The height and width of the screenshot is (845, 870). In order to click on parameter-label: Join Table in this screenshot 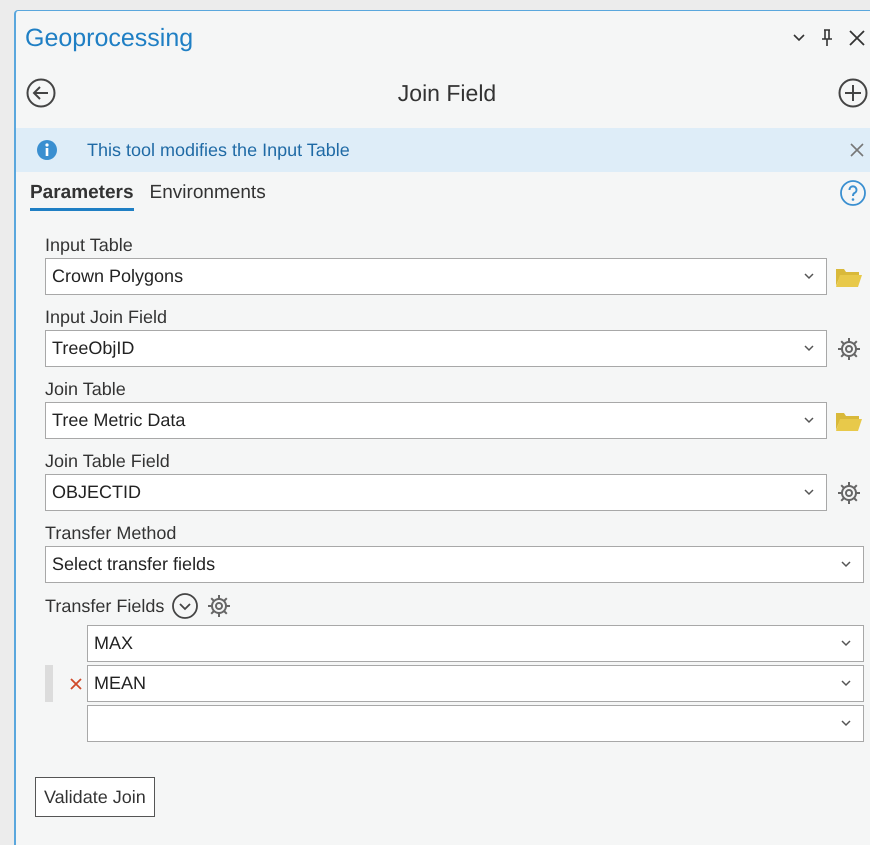, I will do `click(86, 389)`.